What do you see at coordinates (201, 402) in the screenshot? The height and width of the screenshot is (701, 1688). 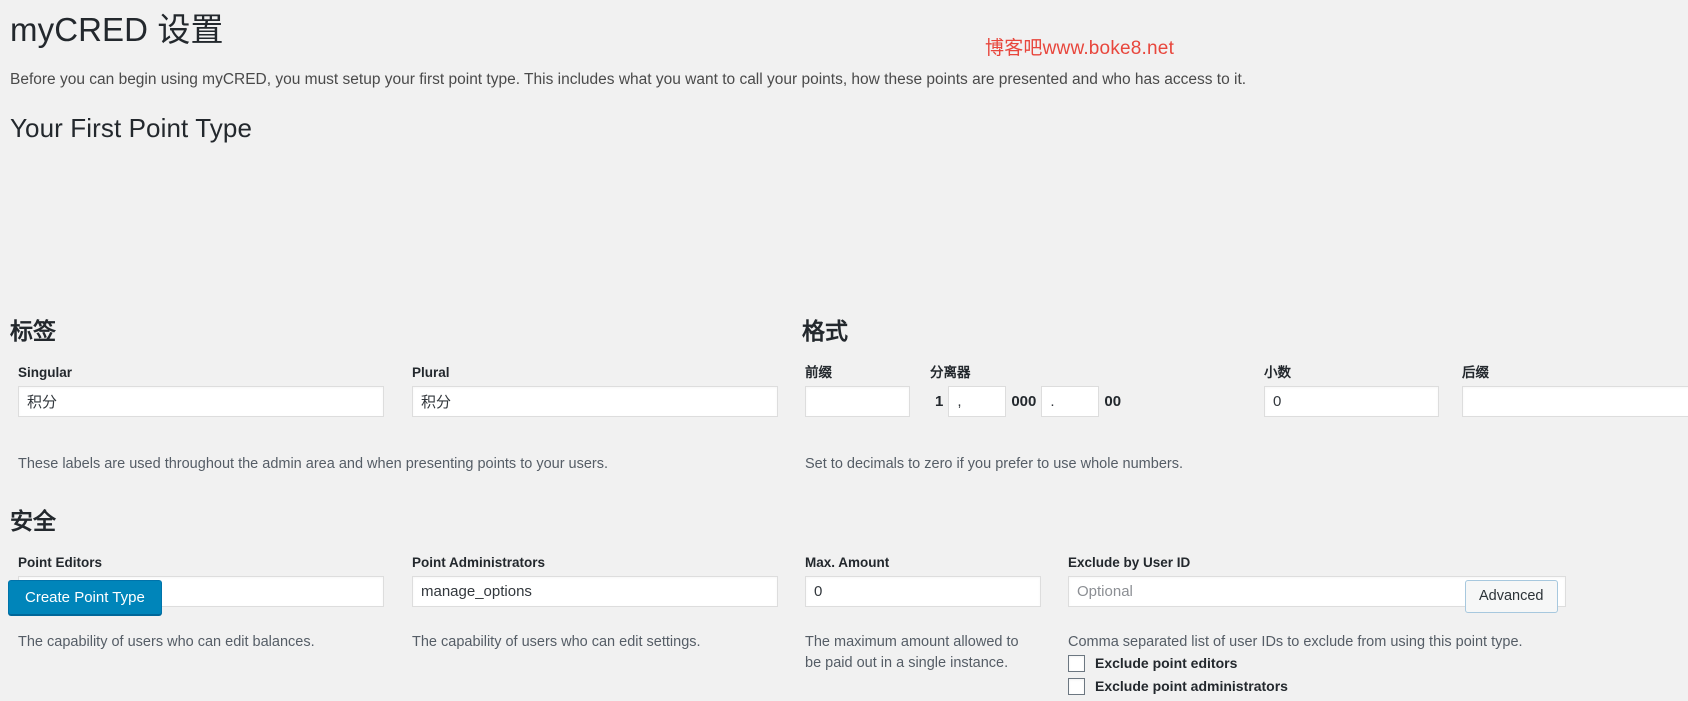 I see `singular-input` at bounding box center [201, 402].